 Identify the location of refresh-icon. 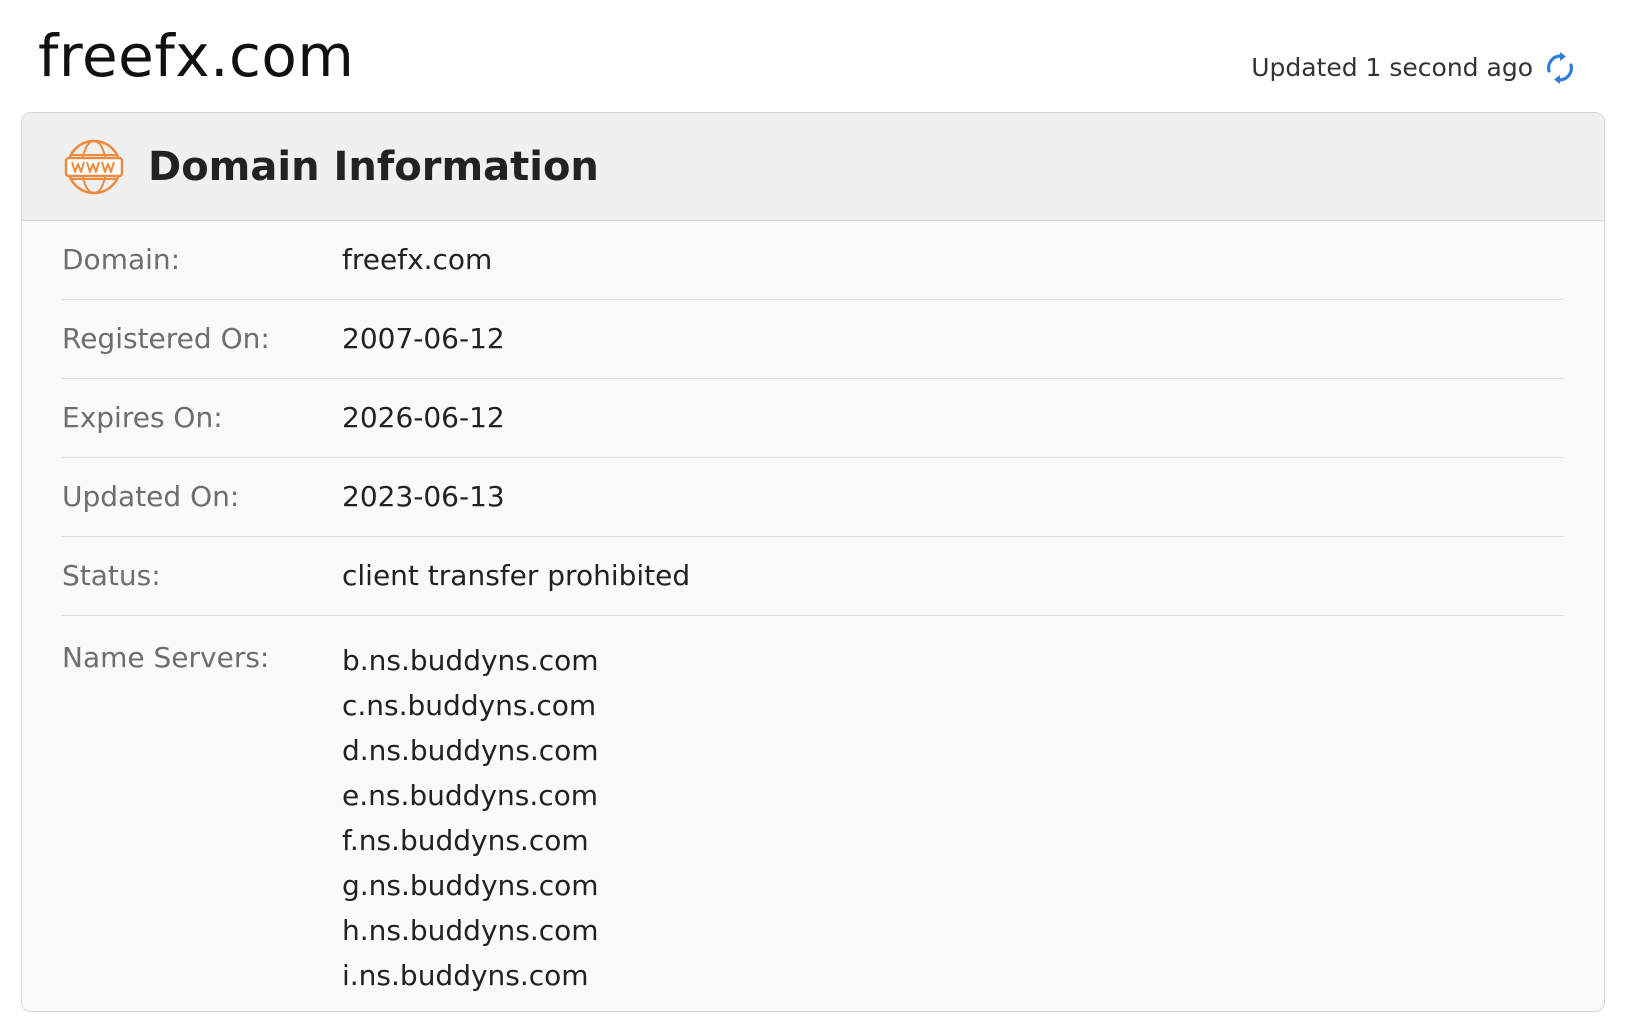
(1560, 68).